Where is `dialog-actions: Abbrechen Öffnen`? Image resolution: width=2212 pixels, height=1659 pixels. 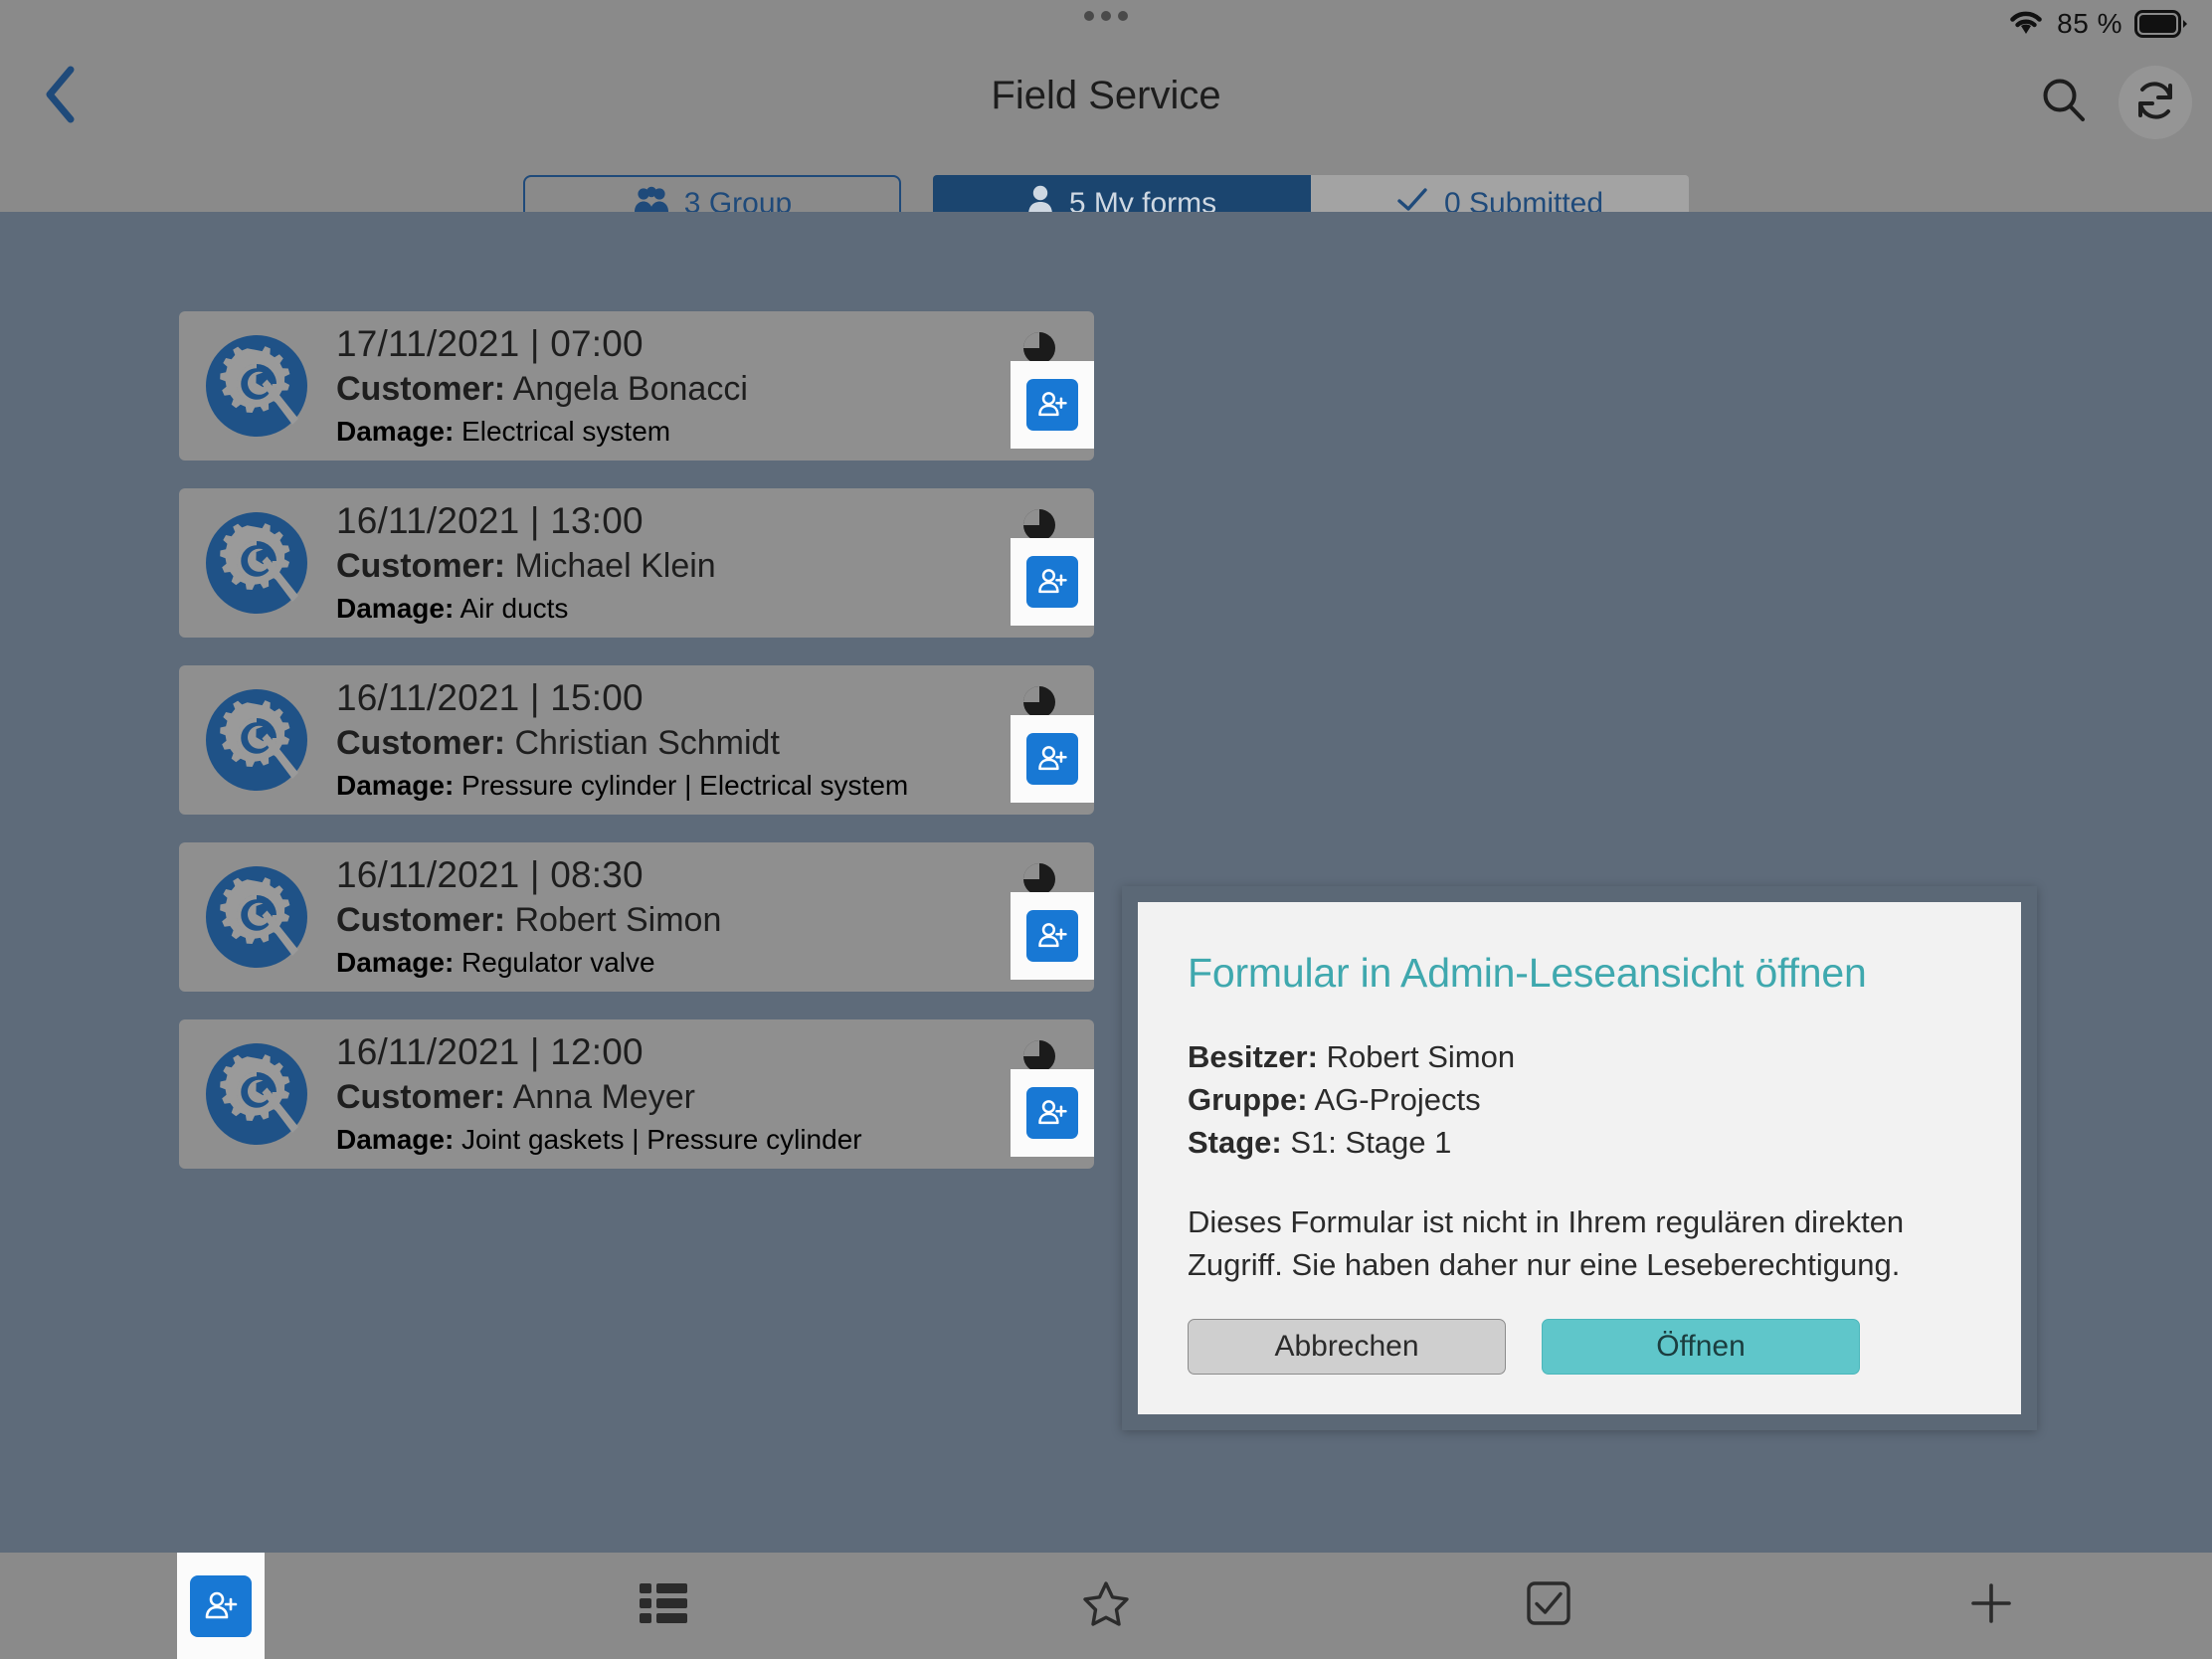 dialog-actions: Abbrechen Öffnen is located at coordinates (1579, 1347).